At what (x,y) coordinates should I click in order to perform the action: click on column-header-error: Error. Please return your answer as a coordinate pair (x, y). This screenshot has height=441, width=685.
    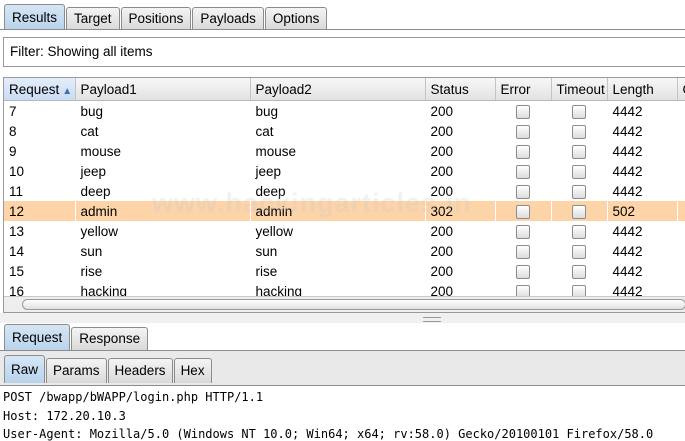
    Looking at the image, I should click on (523, 89).